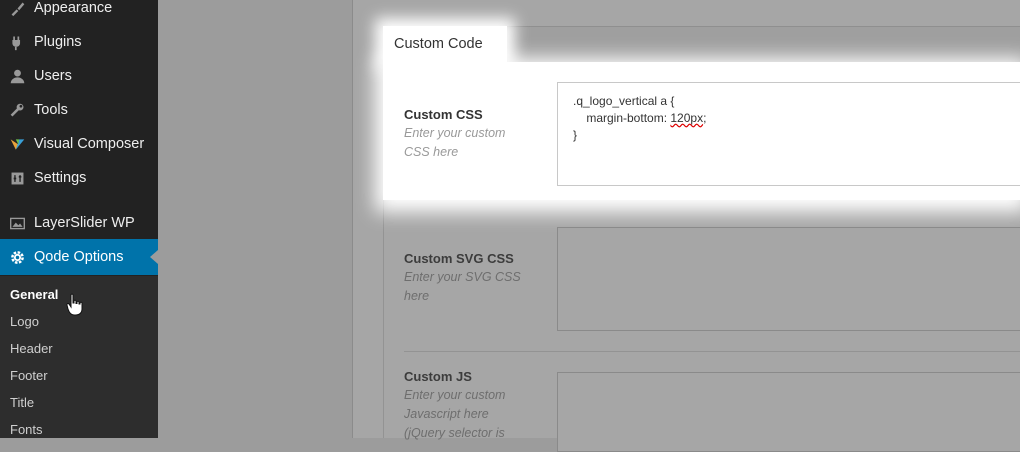 This screenshot has width=1020, height=452. I want to click on menu-item-tools: Tools, so click(79, 110).